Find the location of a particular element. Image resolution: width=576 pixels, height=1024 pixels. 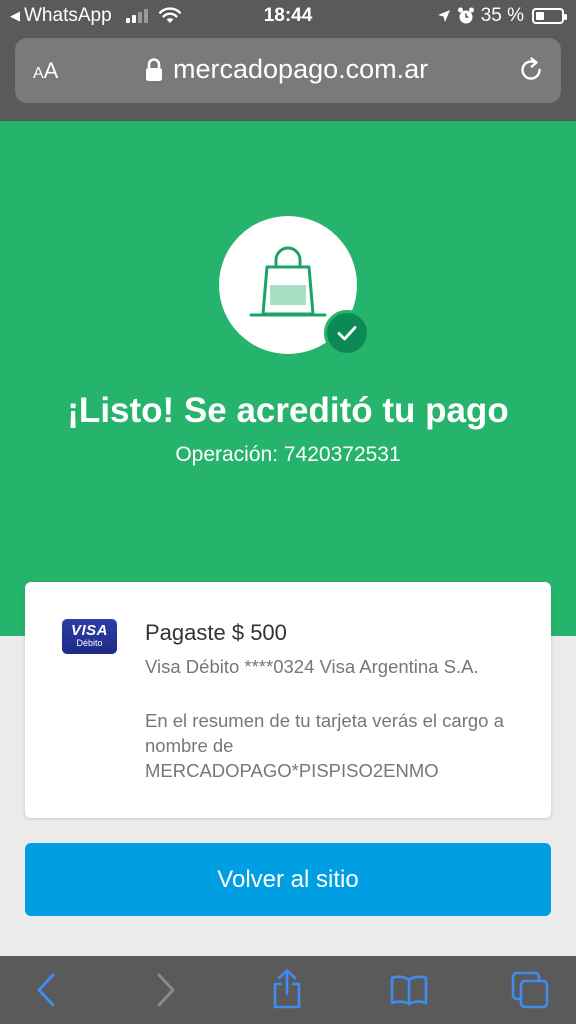

success-title: ¡Listo! Se acreditó tu pago is located at coordinates (288, 410).